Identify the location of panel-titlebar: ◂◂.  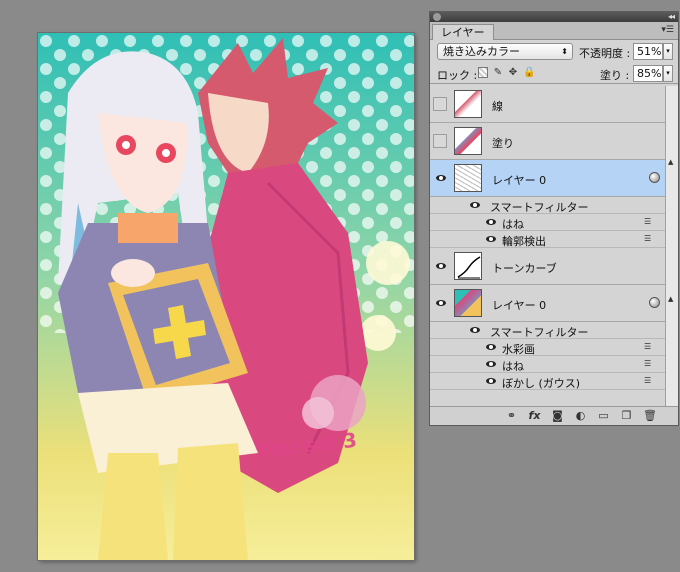
(554, 17).